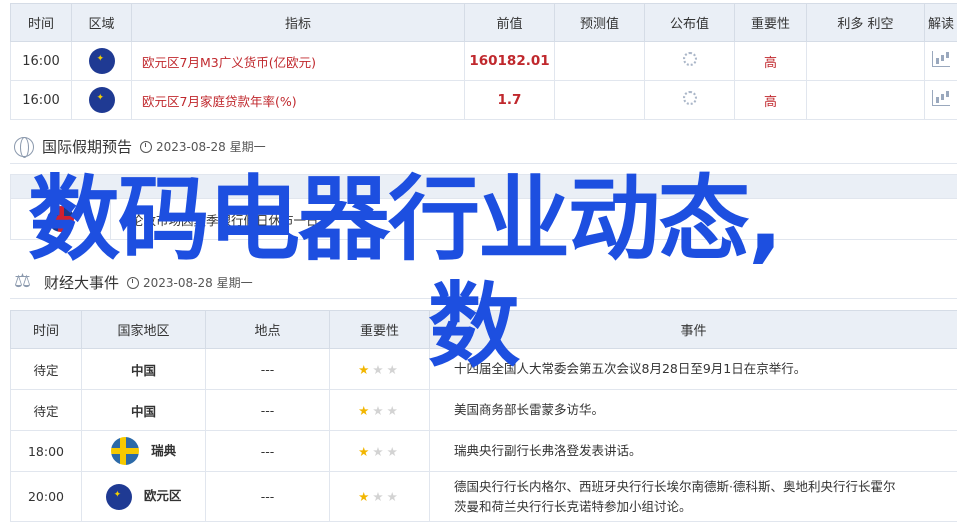 The width and height of the screenshot is (957, 527). I want to click on country-cell: 瑞典, so click(164, 450).